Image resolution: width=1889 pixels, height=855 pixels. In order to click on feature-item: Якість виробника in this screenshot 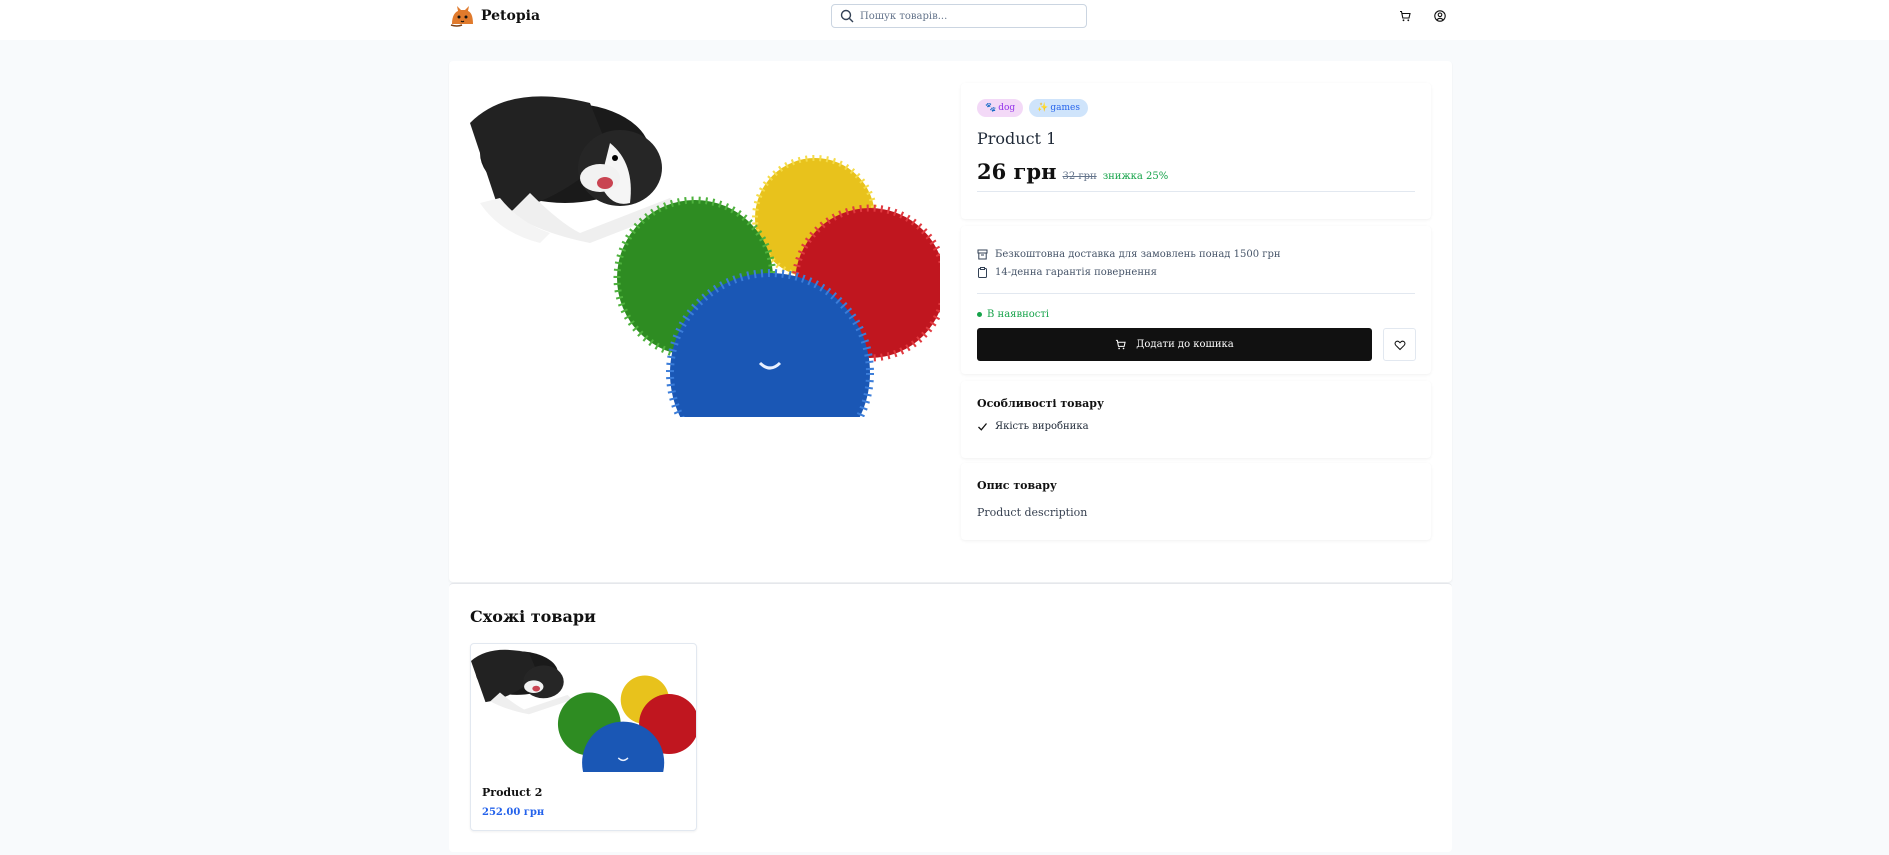, I will do `click(1033, 426)`.